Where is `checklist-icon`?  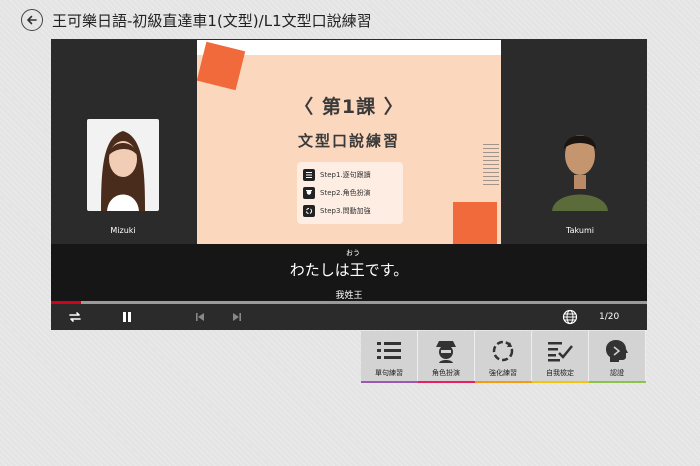
checklist-icon is located at coordinates (560, 351).